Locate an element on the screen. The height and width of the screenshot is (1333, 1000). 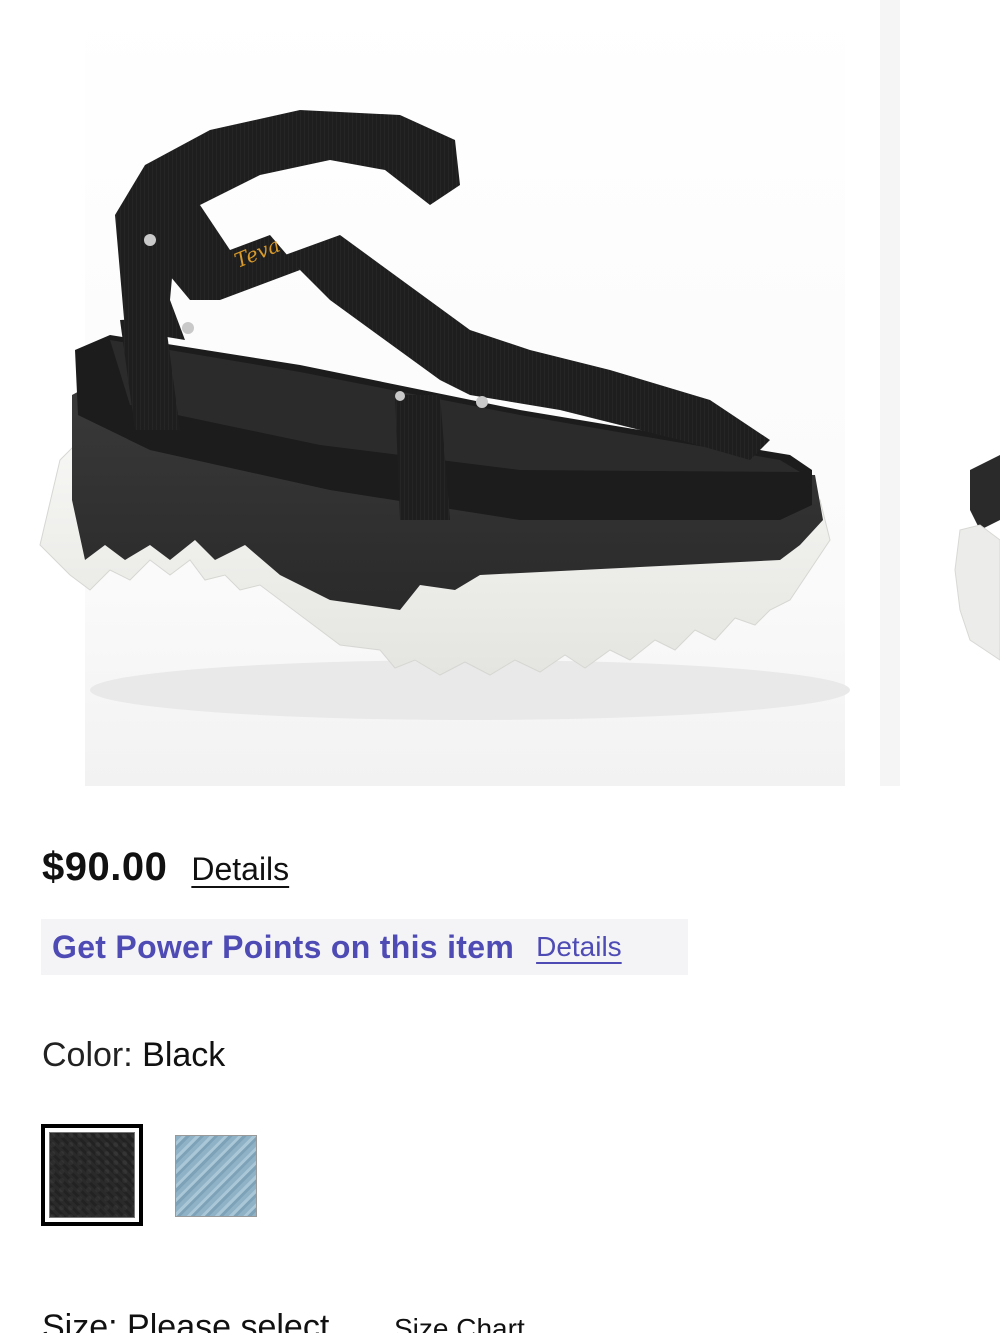
size-label-row: Size: Please select is located at coordinates (185, 1320).